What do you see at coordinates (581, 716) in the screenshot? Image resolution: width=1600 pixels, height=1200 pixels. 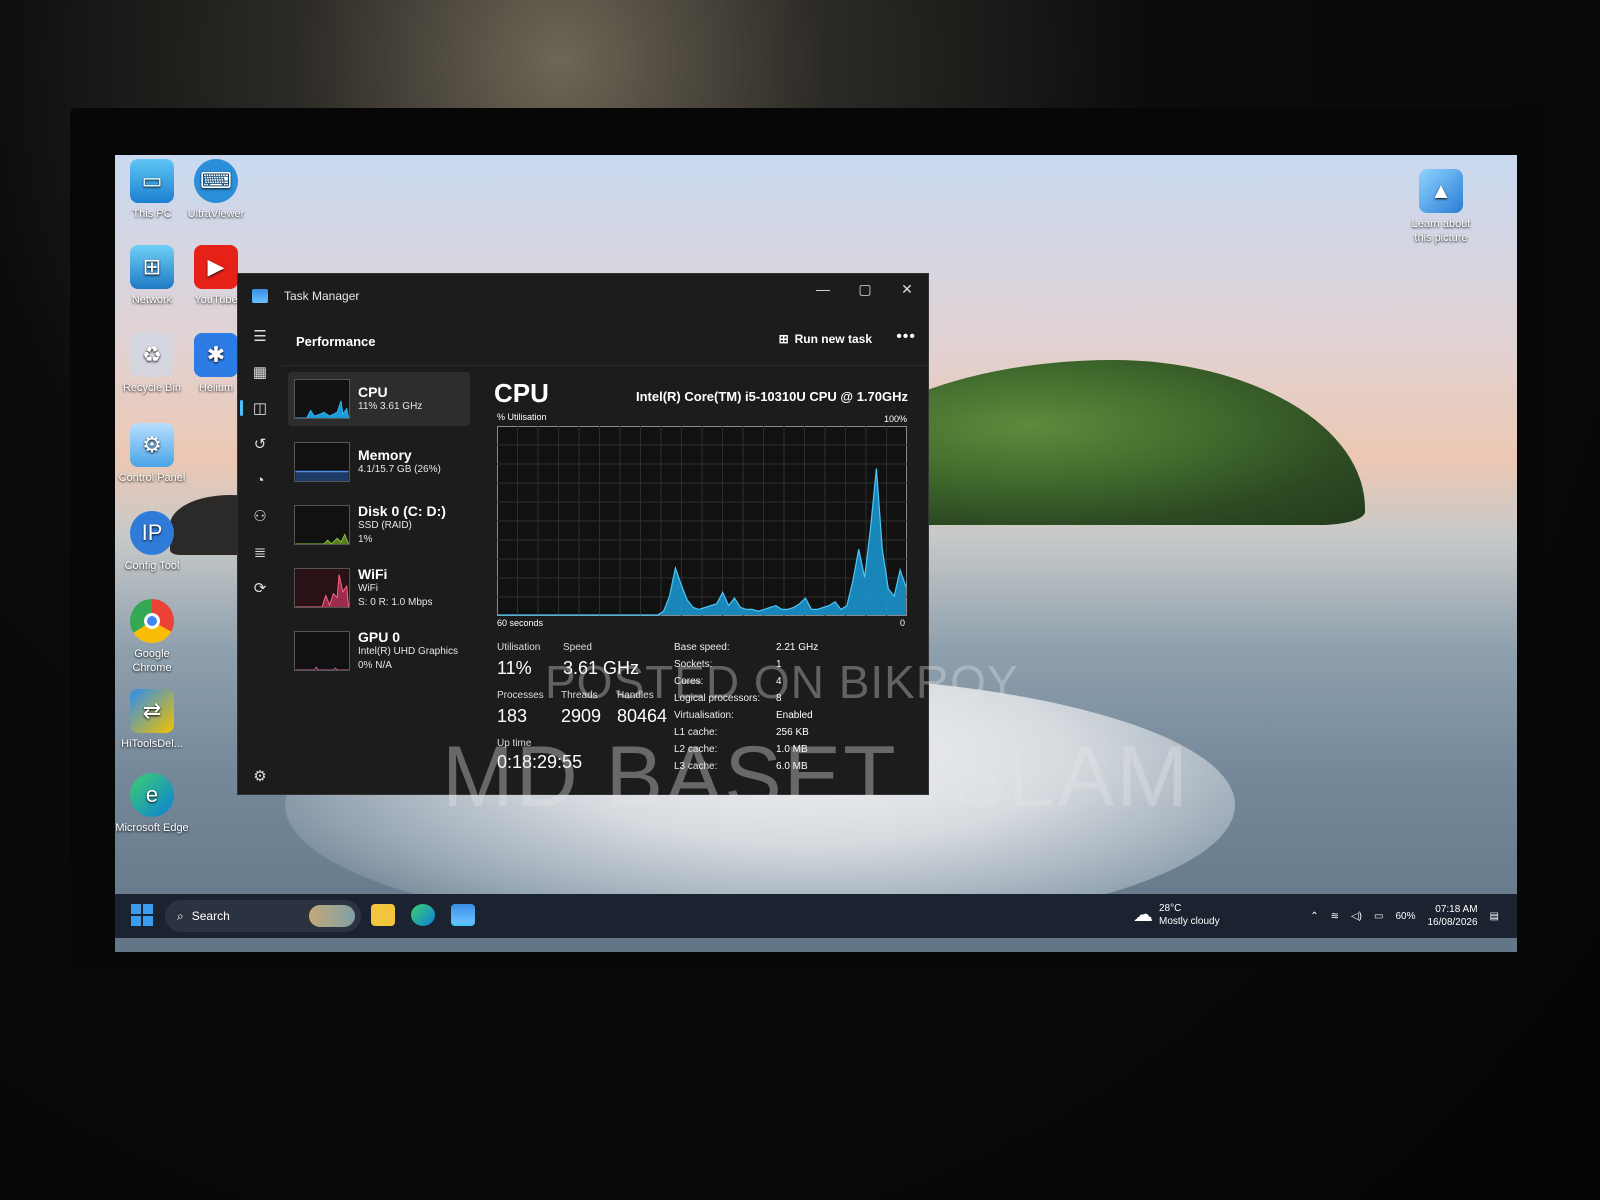 I see `threads-value: 2909` at bounding box center [581, 716].